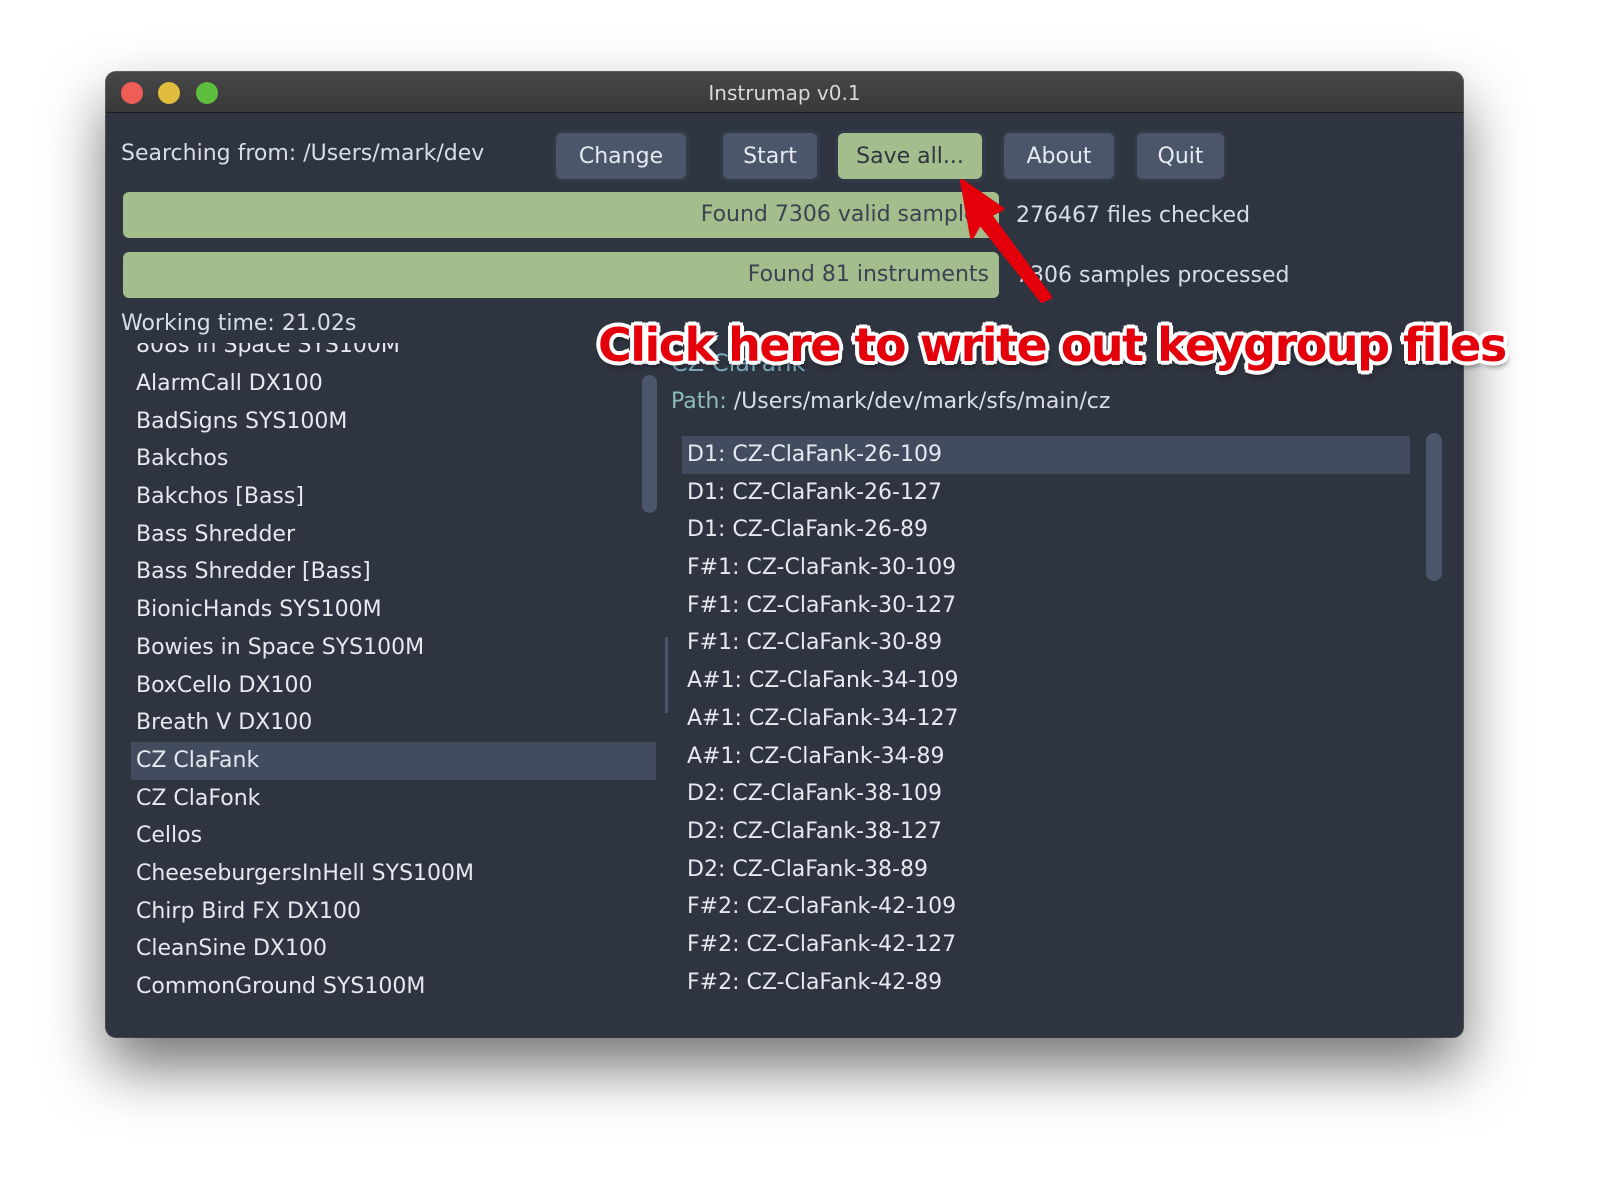  Describe the element at coordinates (770, 156) in the screenshot. I see `start-button: Start` at that location.